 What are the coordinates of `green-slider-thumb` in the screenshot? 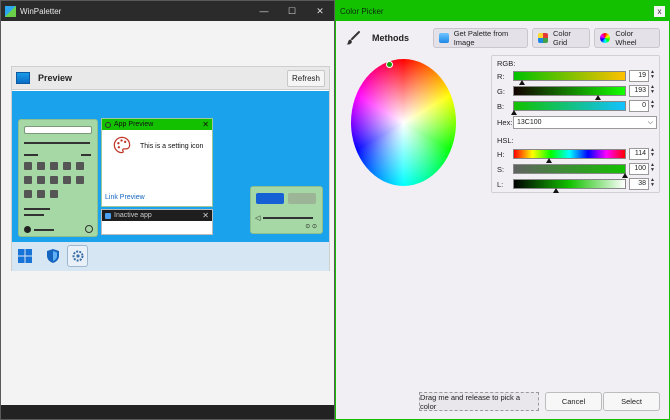 It's located at (598, 97).